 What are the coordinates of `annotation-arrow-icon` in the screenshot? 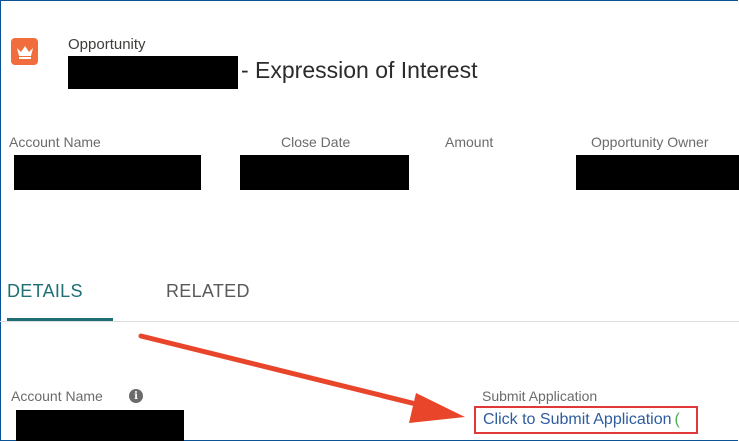 It's located at (301, 378).